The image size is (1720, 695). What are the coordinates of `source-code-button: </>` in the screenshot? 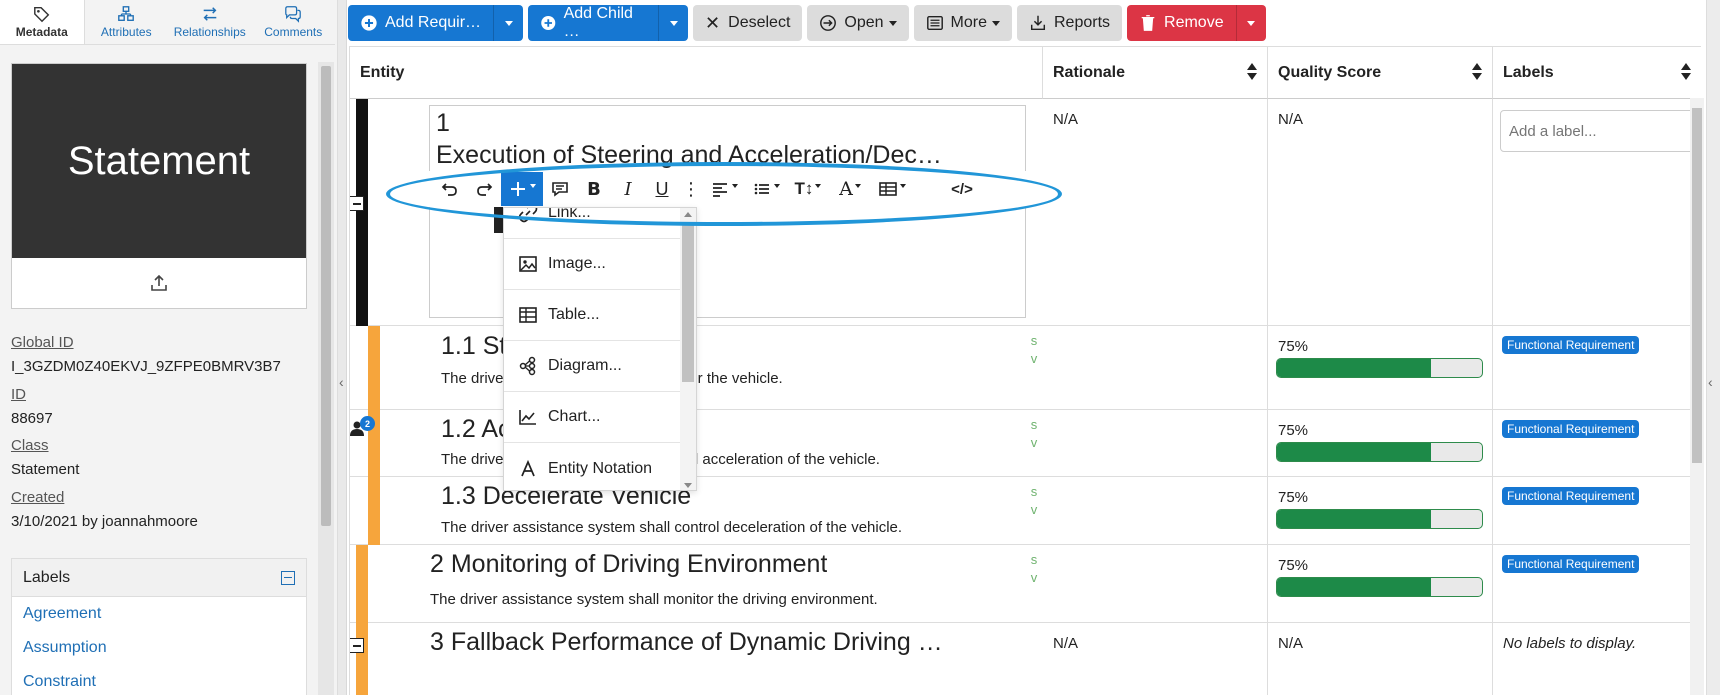 It's located at (962, 189).